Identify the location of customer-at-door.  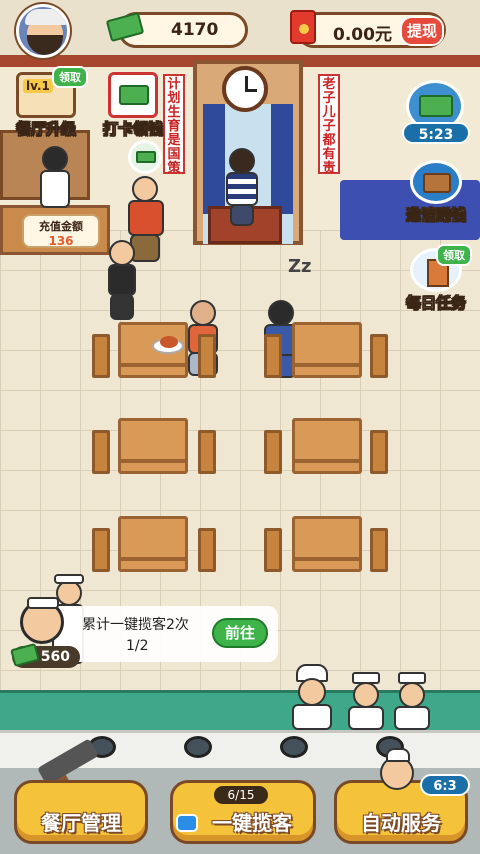
(242, 188).